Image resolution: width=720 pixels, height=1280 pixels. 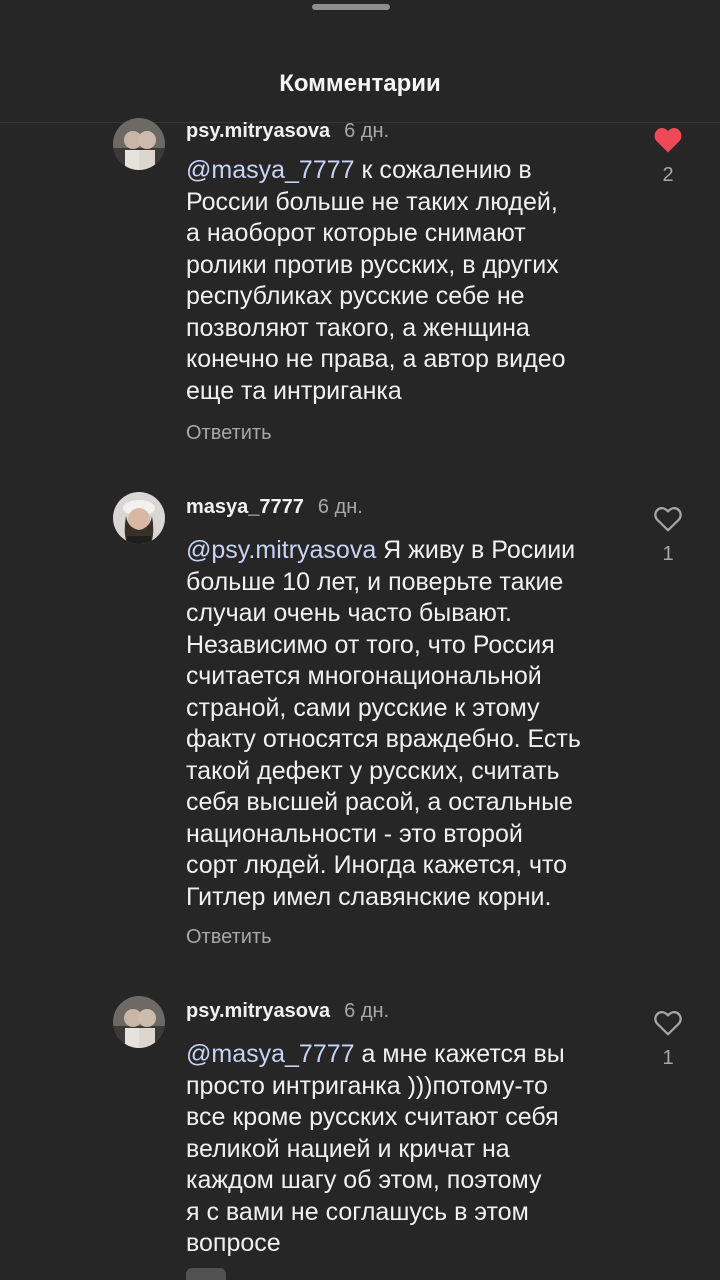 What do you see at coordinates (668, 156) in the screenshot?
I see `like-button: 2` at bounding box center [668, 156].